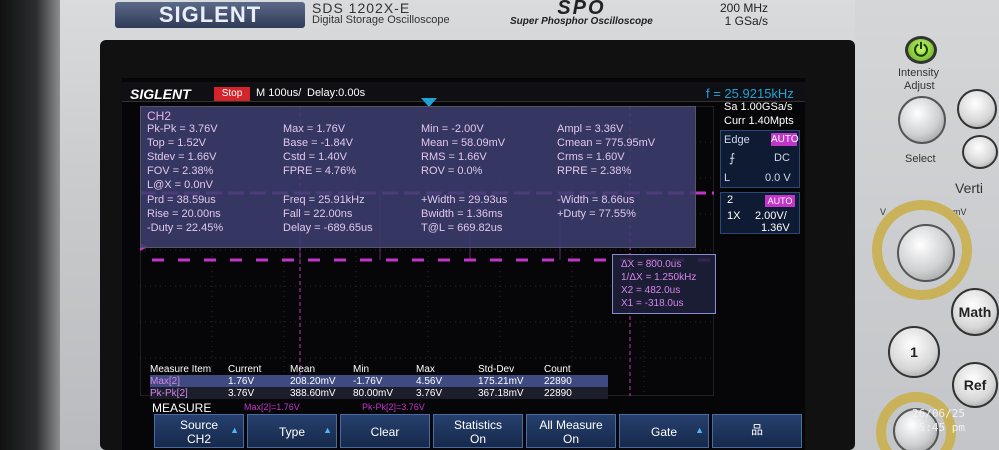 The height and width of the screenshot is (450, 999). I want to click on channel-settings: 2 AUTO 1X 2.00V/ 1.36V, so click(760, 213).